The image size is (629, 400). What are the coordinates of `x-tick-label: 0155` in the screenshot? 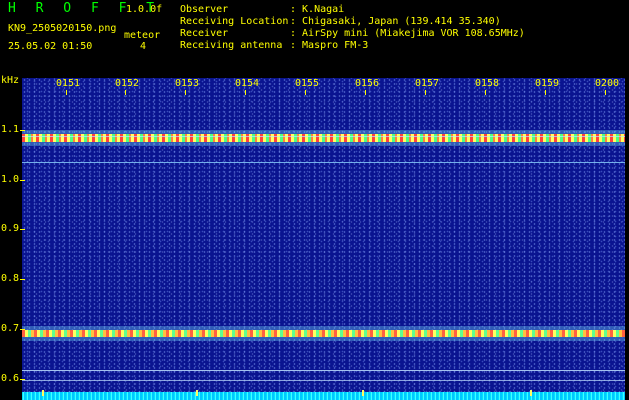 It's located at (307, 83).